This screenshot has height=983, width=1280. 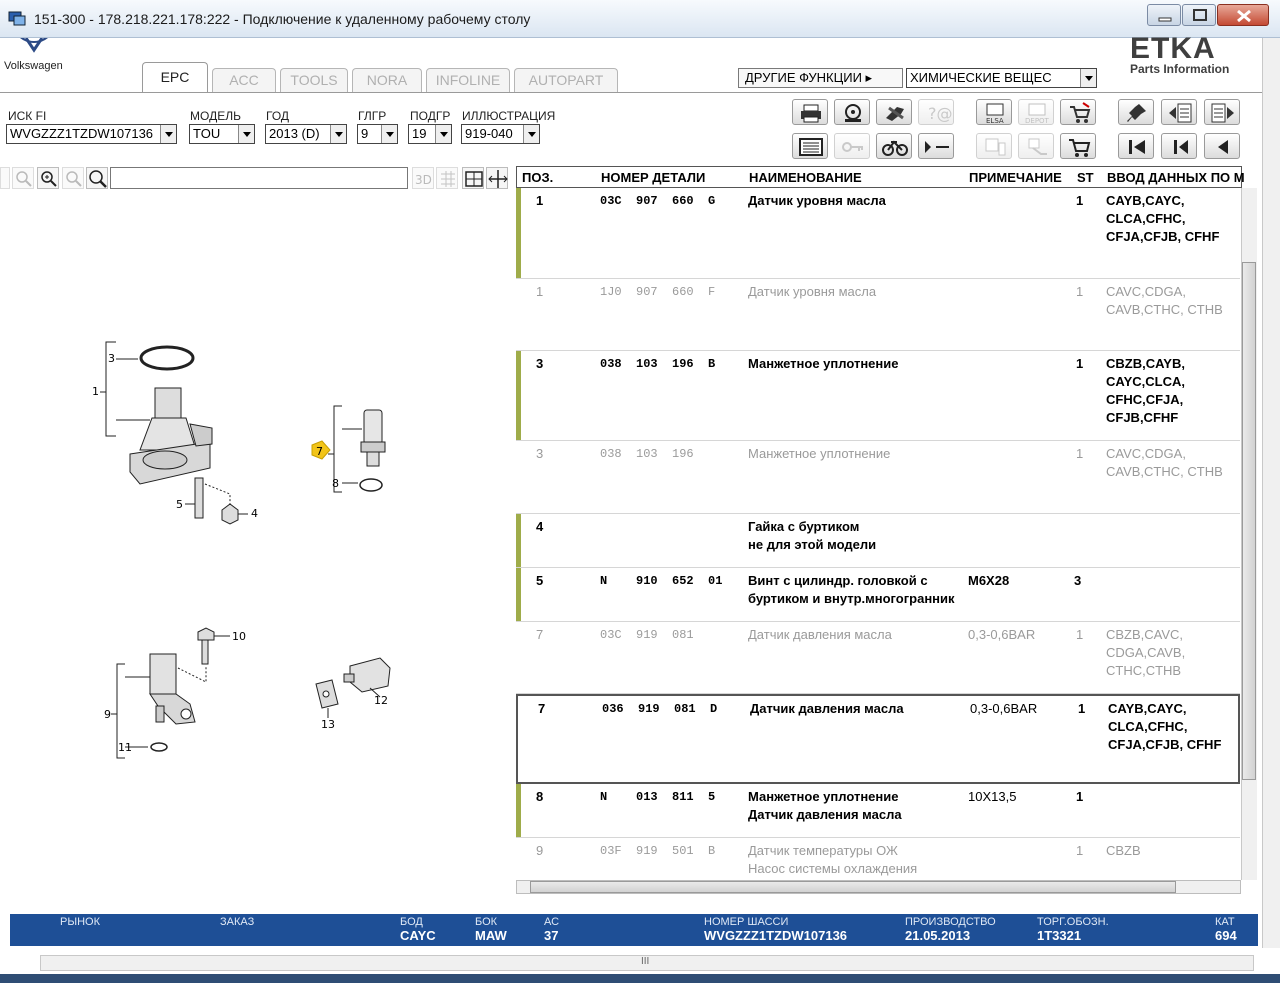 I want to click on model-select: TOU, so click(x=222, y=134).